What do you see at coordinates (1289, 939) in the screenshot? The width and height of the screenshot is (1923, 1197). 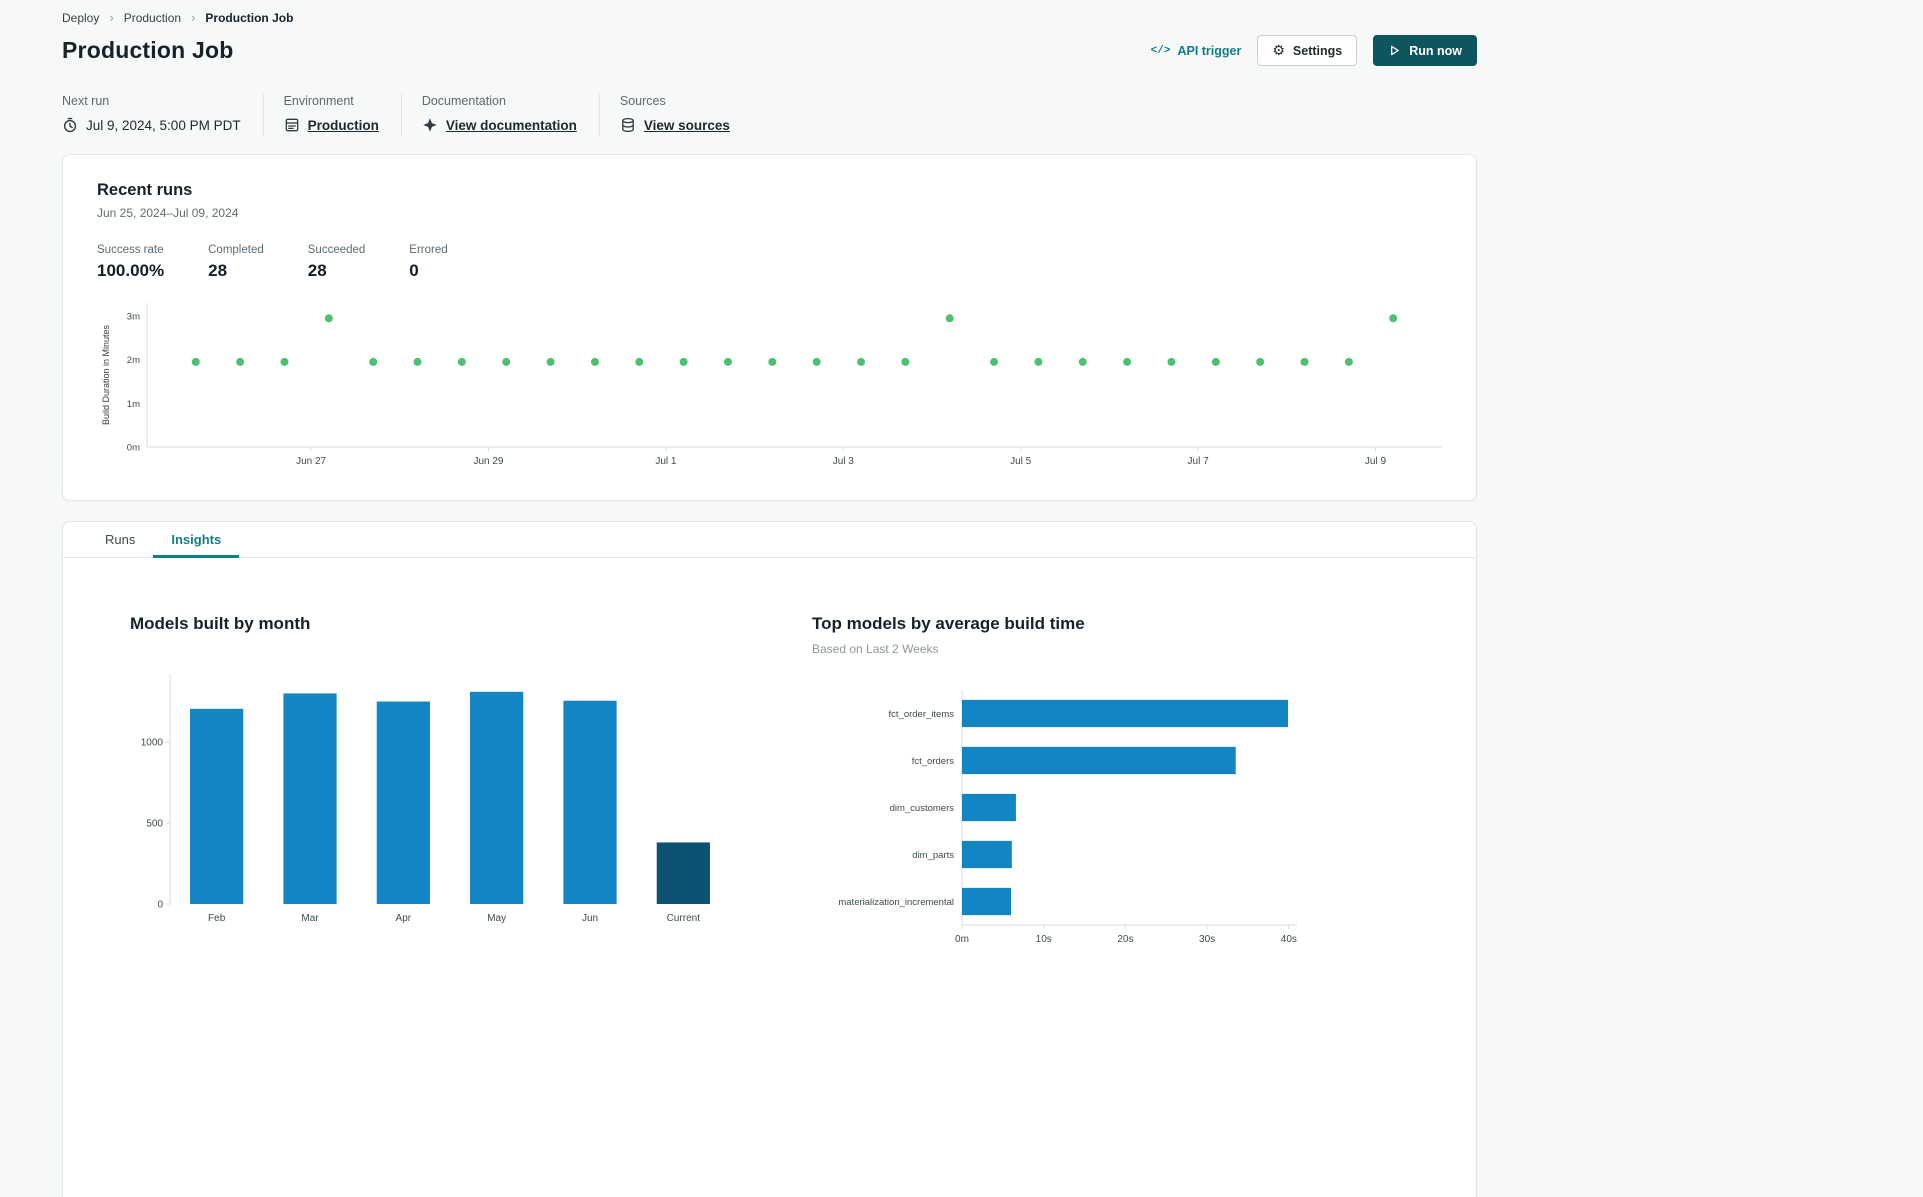 I see `svg-text: 40s` at bounding box center [1289, 939].